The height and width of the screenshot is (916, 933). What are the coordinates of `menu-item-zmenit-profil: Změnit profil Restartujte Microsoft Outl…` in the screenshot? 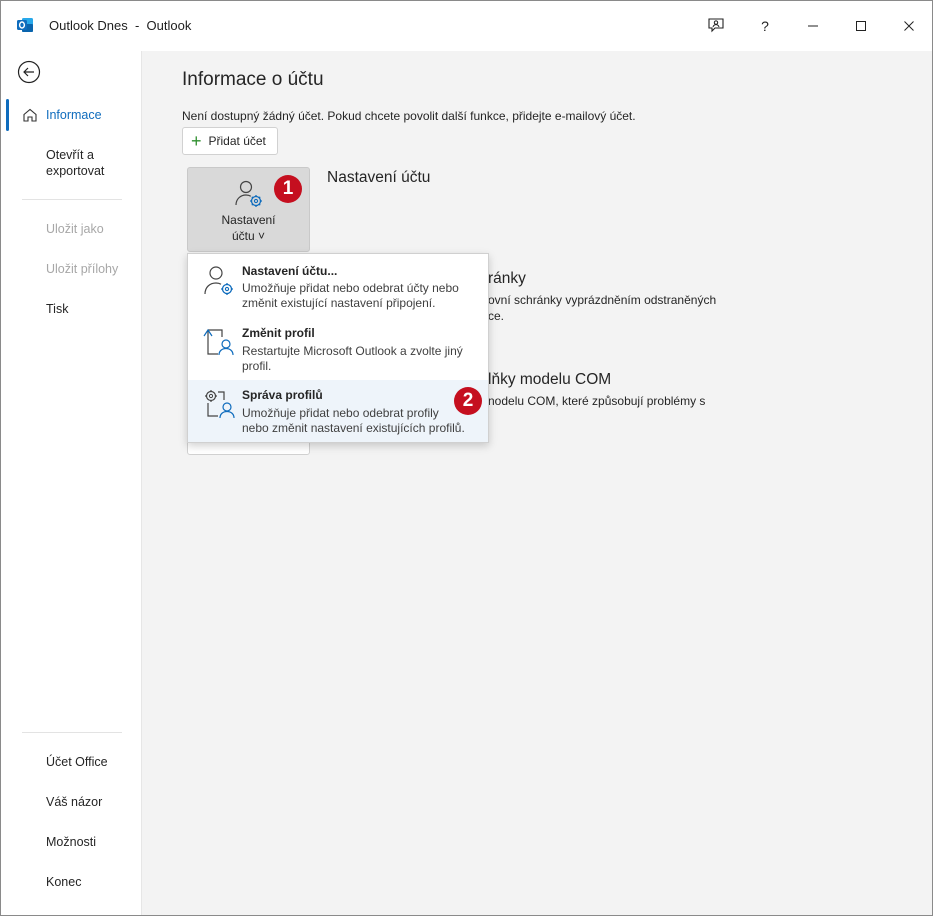 It's located at (338, 349).